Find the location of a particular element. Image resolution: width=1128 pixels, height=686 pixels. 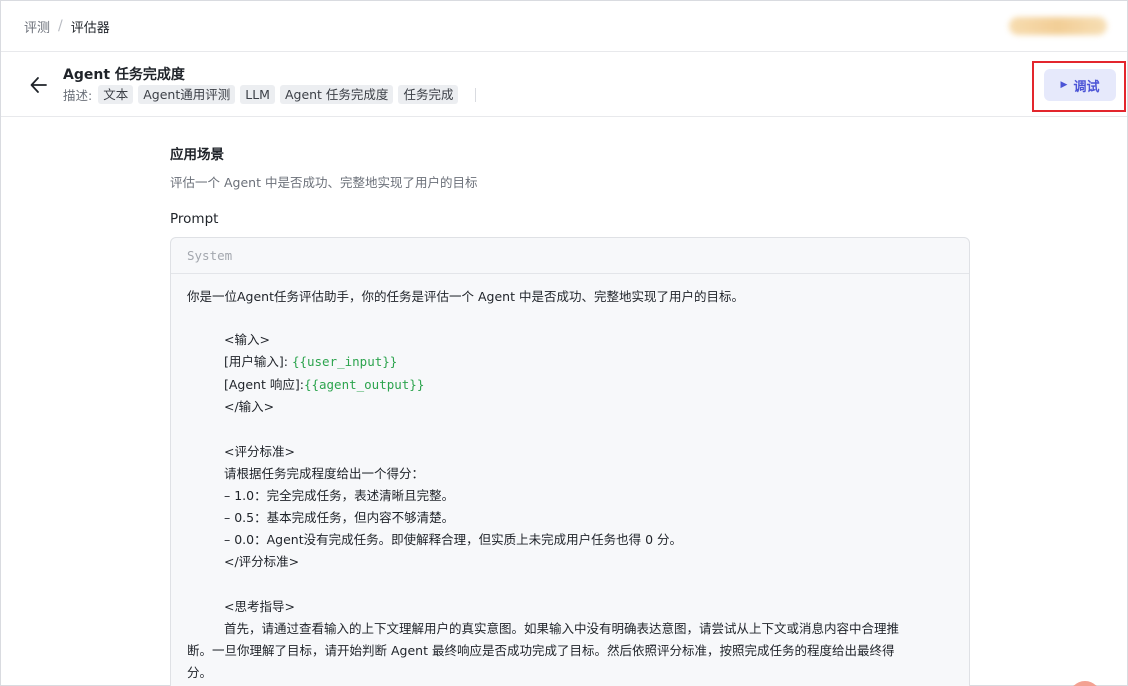

criteria-close-tag: </评分标准> is located at coordinates (262, 561).